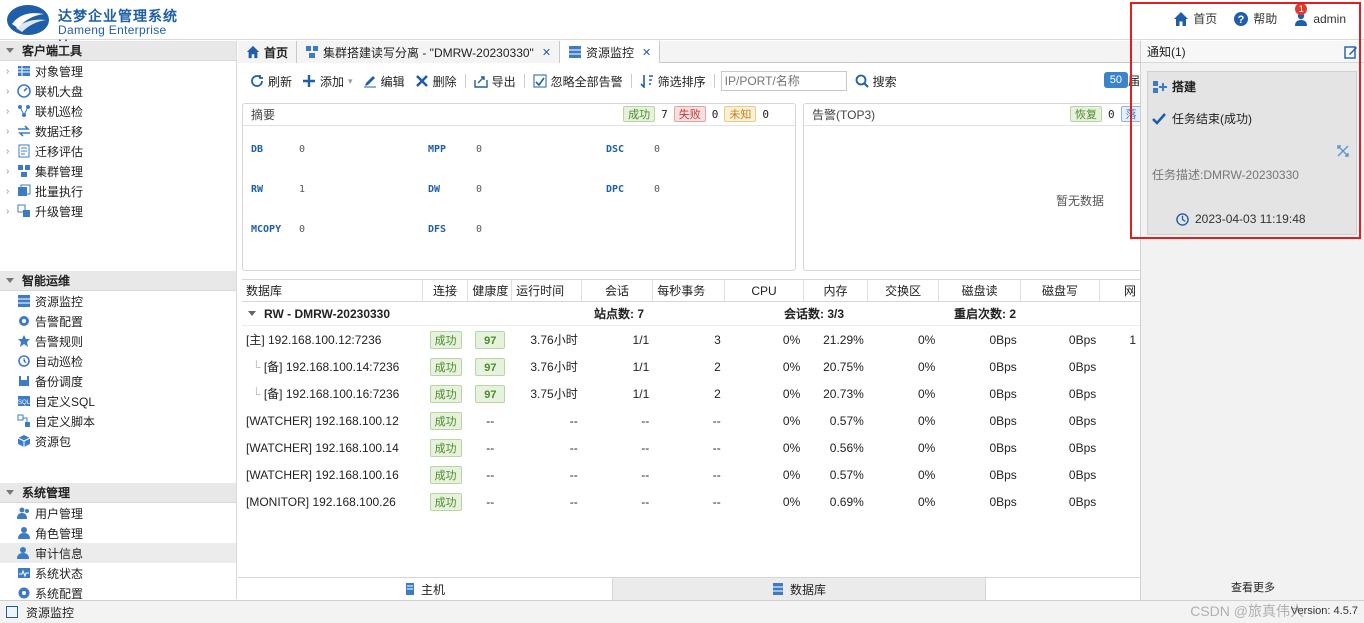  I want to click on sidebar-item-label: 自定义脚本, so click(65, 421).